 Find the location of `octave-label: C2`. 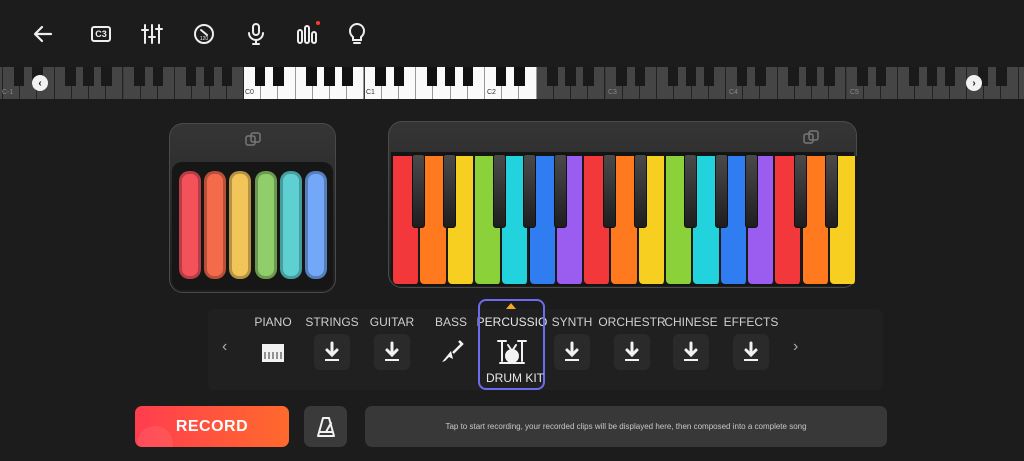

octave-label: C2 is located at coordinates (491, 92).